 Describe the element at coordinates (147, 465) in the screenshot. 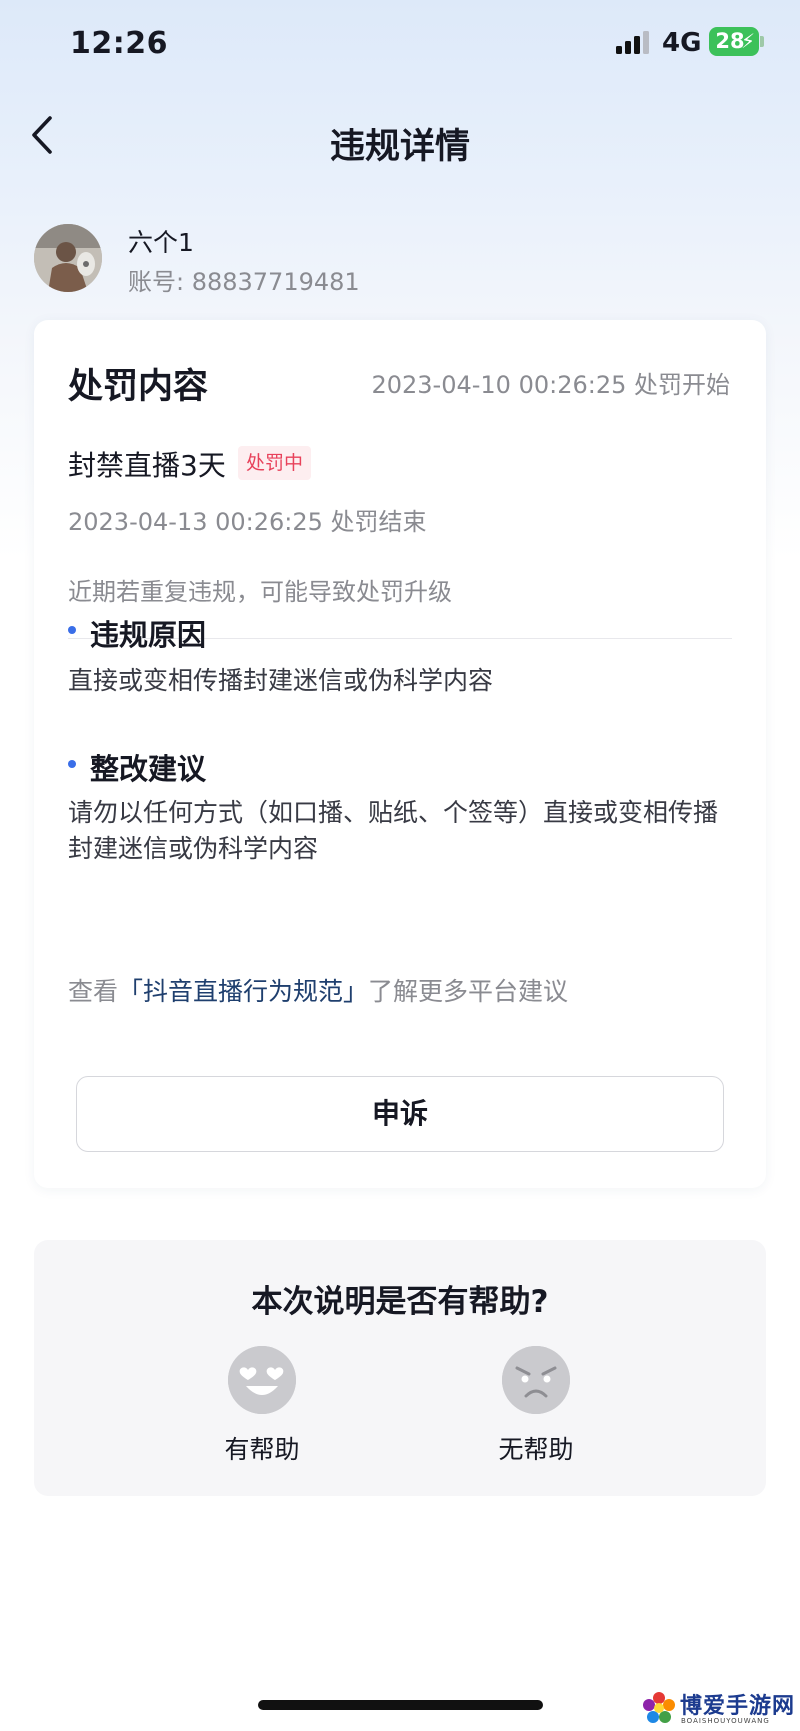

I see `penalty-ban: 封禁直播3天` at that location.